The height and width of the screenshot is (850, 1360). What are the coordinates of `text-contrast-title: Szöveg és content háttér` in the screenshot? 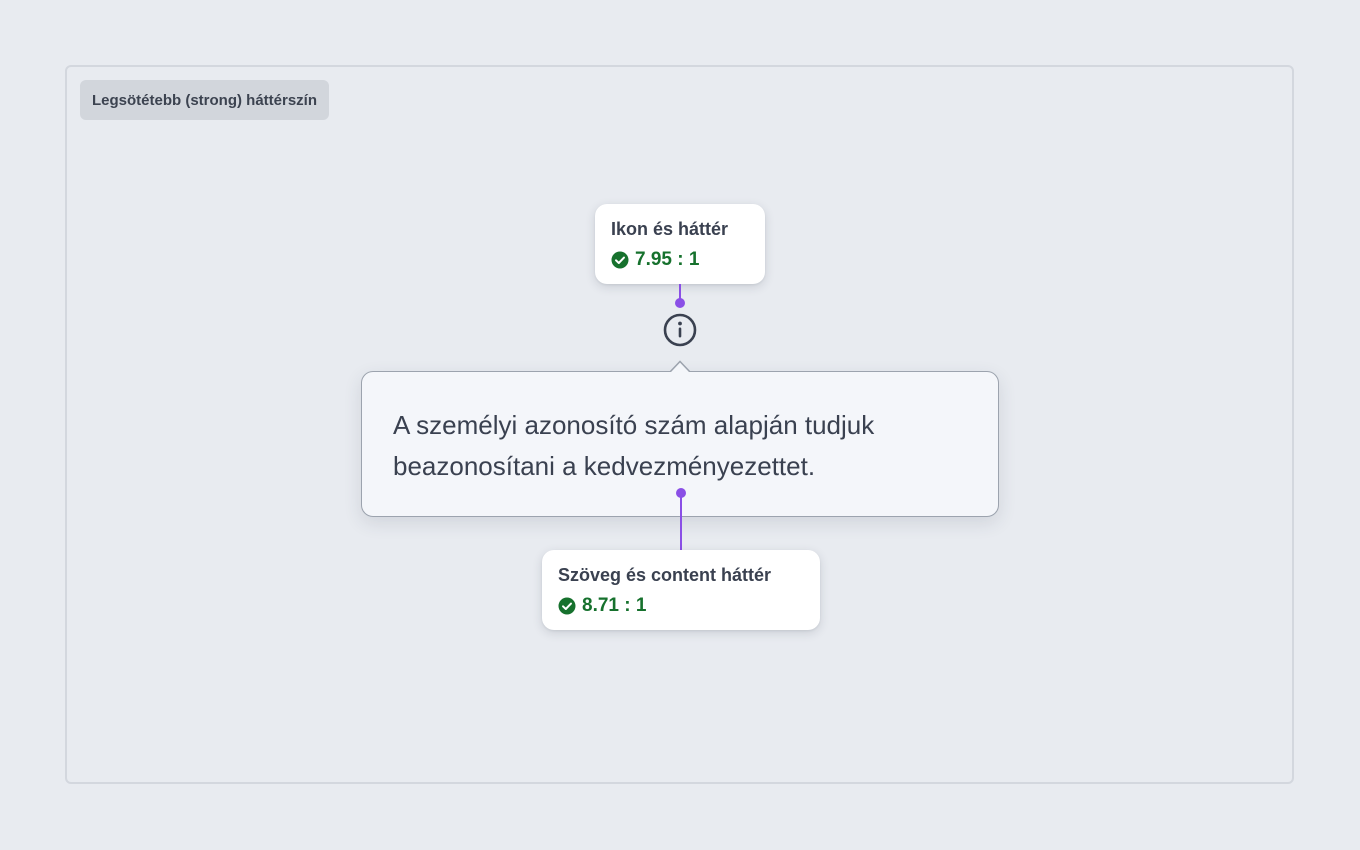 It's located at (665, 575).